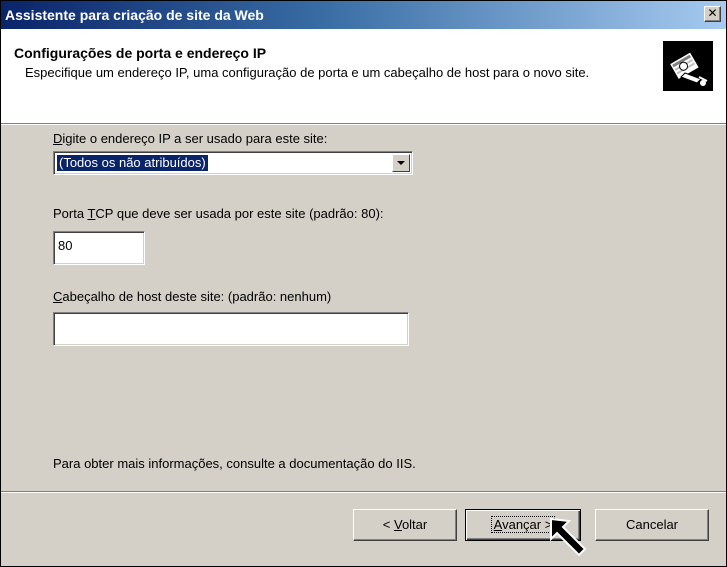 The width and height of the screenshot is (727, 567). What do you see at coordinates (405, 525) in the screenshot?
I see `back-button: < Voltar` at bounding box center [405, 525].